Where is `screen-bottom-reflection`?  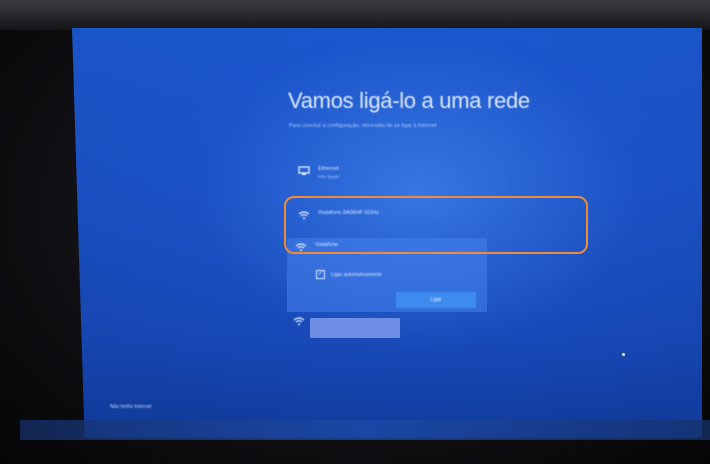 screen-bottom-reflection is located at coordinates (365, 430).